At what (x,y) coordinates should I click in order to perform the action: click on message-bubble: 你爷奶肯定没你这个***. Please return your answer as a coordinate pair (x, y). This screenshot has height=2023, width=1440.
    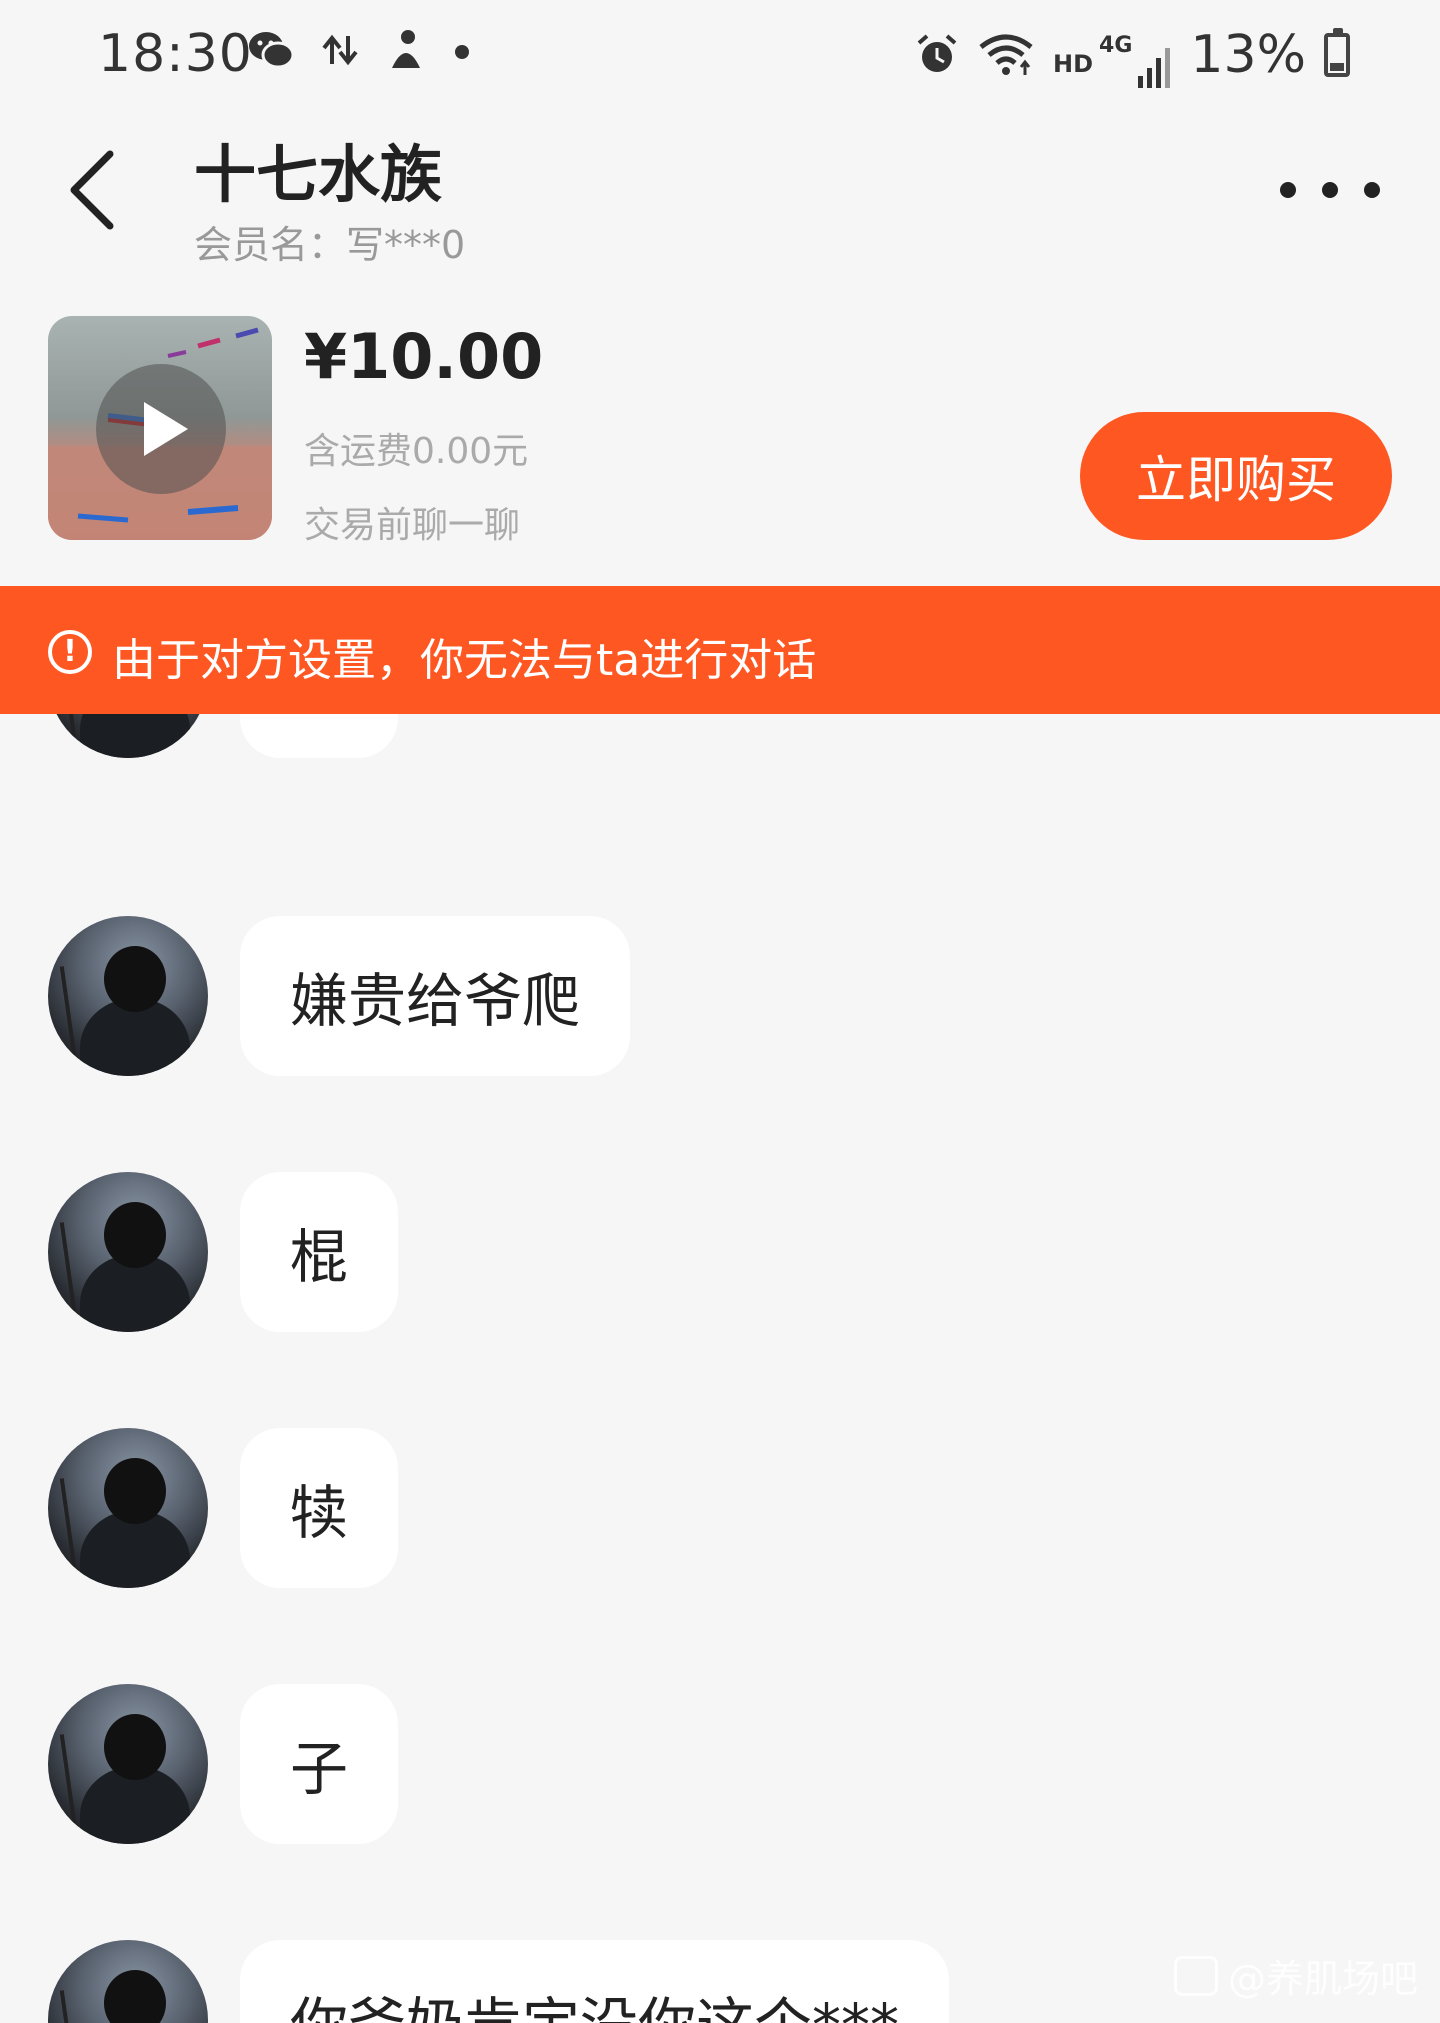
    Looking at the image, I should click on (595, 1981).